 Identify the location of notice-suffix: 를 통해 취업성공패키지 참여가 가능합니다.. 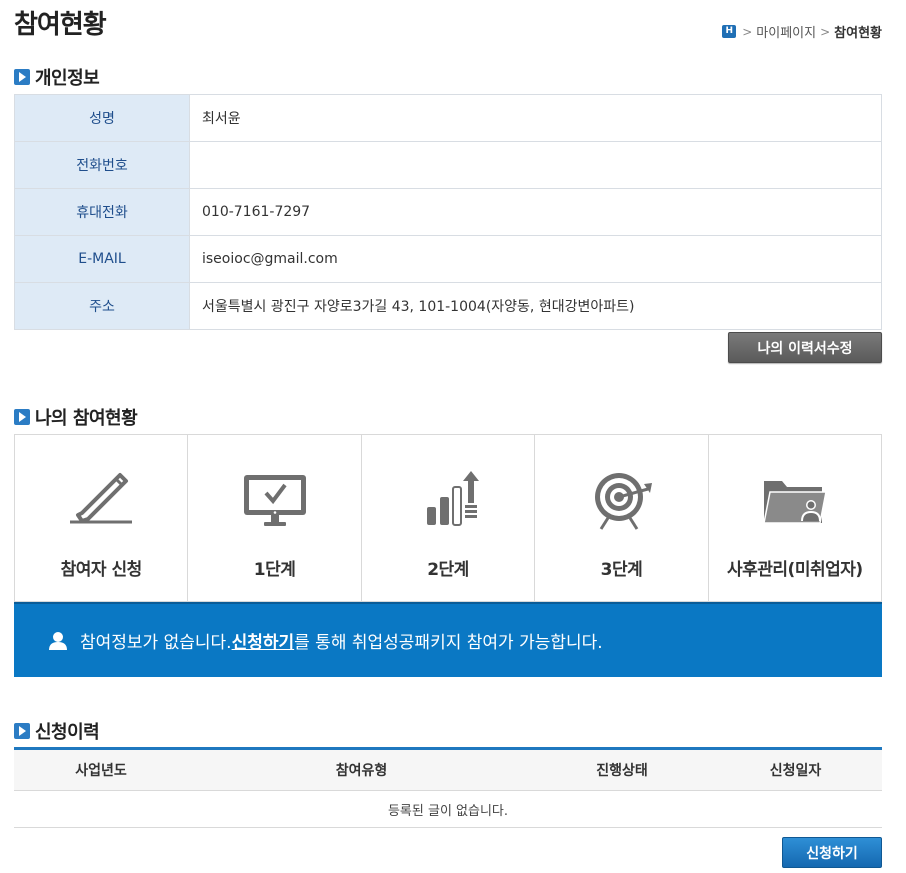
(448, 643).